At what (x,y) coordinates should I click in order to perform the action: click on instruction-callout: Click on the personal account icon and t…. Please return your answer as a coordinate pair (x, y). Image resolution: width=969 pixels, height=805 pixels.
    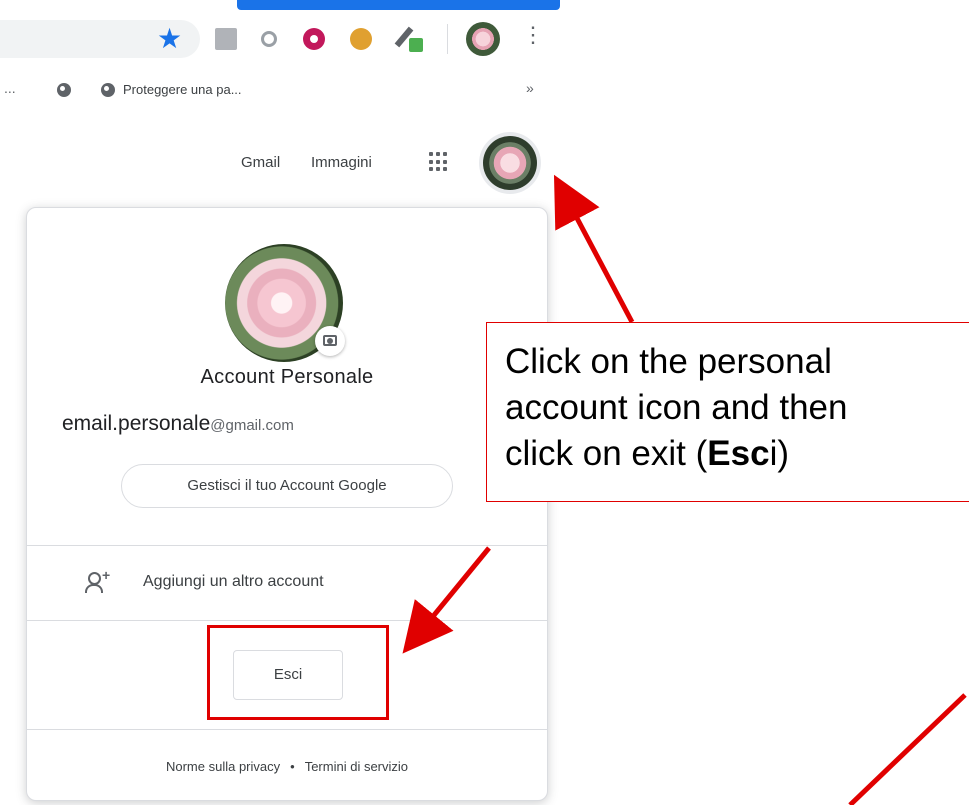
    Looking at the image, I should click on (727, 412).